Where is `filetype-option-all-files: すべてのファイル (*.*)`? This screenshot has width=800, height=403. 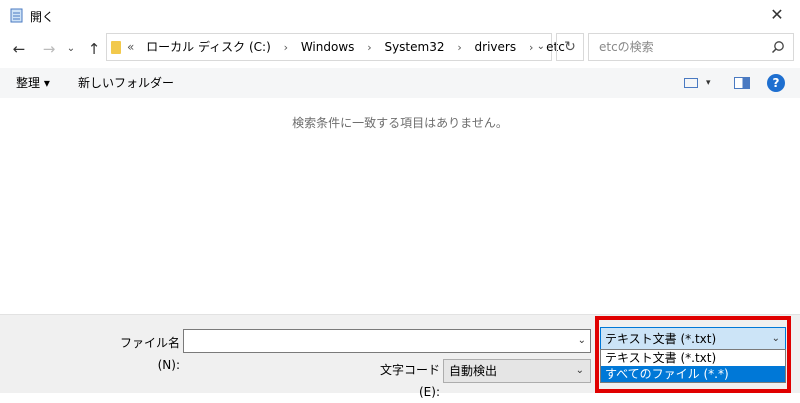
filetype-option-all-files: すべてのファイル (*.*) is located at coordinates (693, 374).